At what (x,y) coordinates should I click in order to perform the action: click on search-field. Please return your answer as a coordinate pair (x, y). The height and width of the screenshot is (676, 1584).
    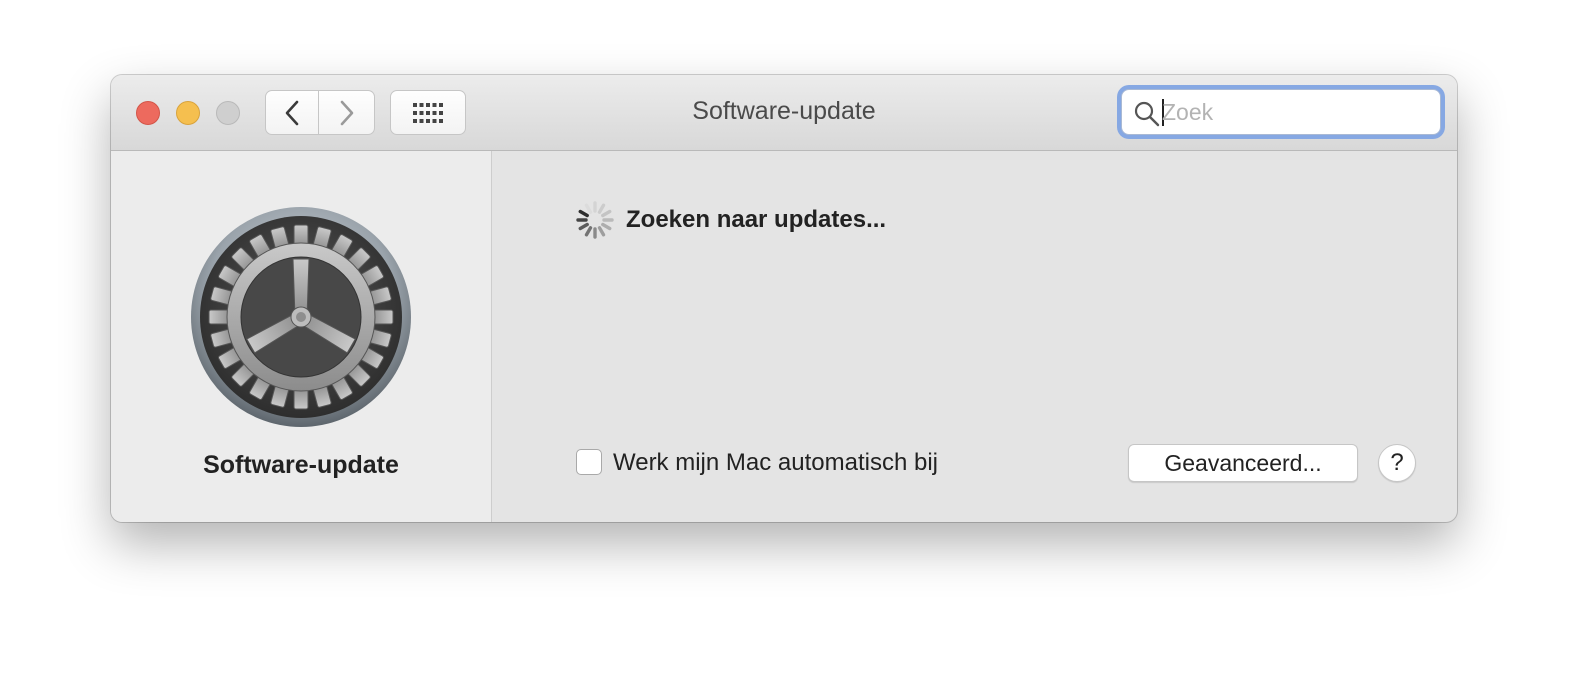
    Looking at the image, I should click on (1281, 112).